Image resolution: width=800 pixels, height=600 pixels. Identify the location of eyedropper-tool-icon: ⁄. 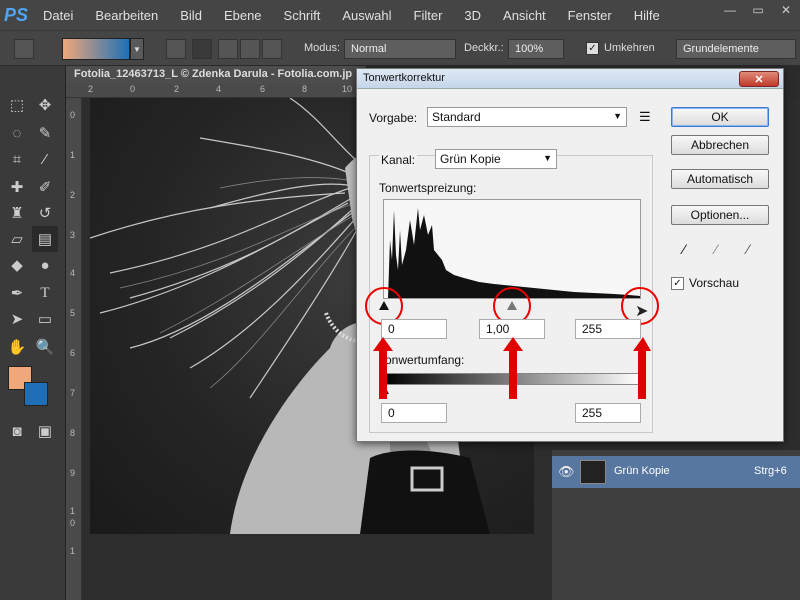
(45, 159).